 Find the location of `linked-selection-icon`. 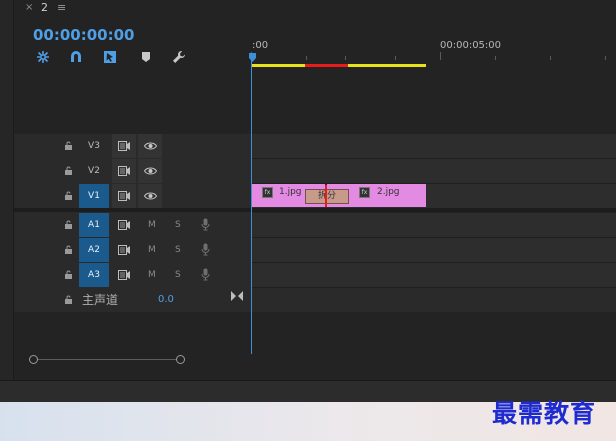

linked-selection-icon is located at coordinates (110, 57).